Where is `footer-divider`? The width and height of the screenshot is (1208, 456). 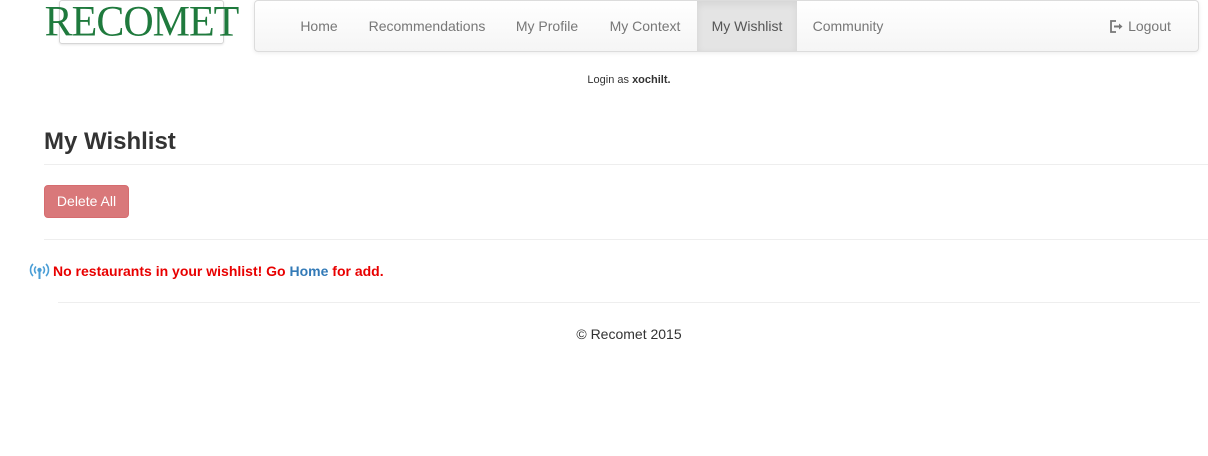
footer-divider is located at coordinates (629, 302).